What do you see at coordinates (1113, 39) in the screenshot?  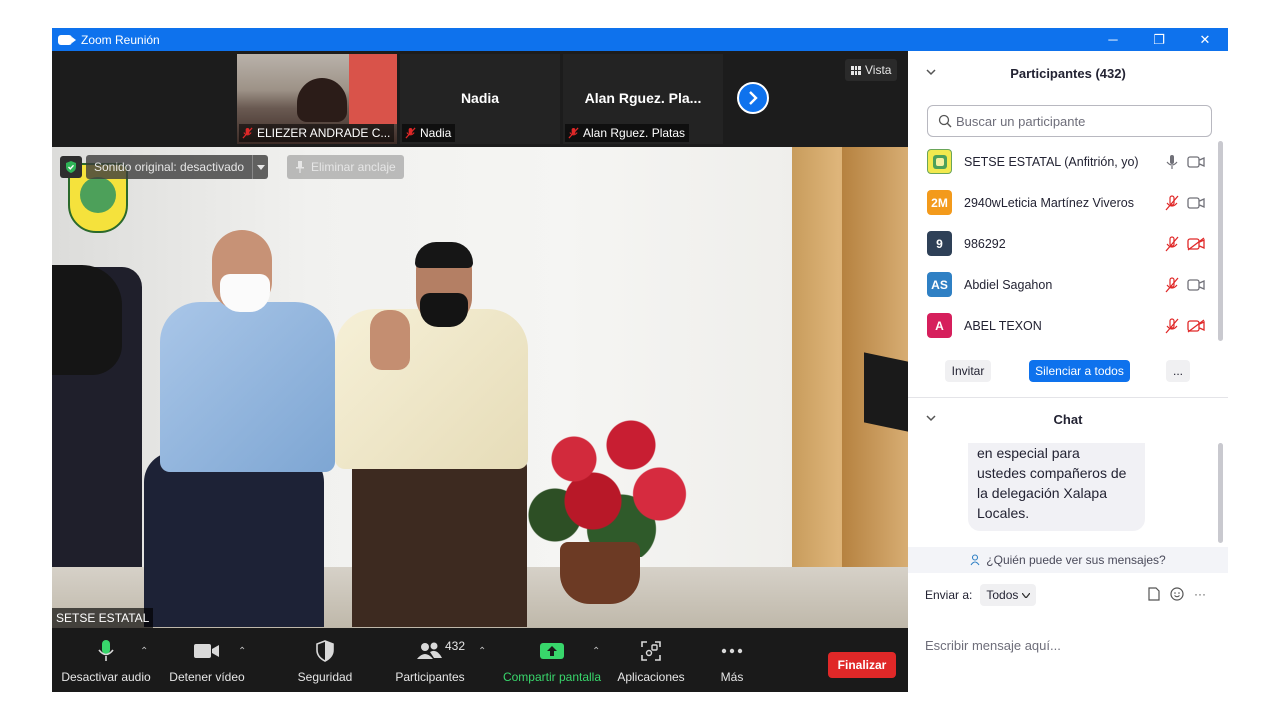 I see `minimize-button: ─` at bounding box center [1113, 39].